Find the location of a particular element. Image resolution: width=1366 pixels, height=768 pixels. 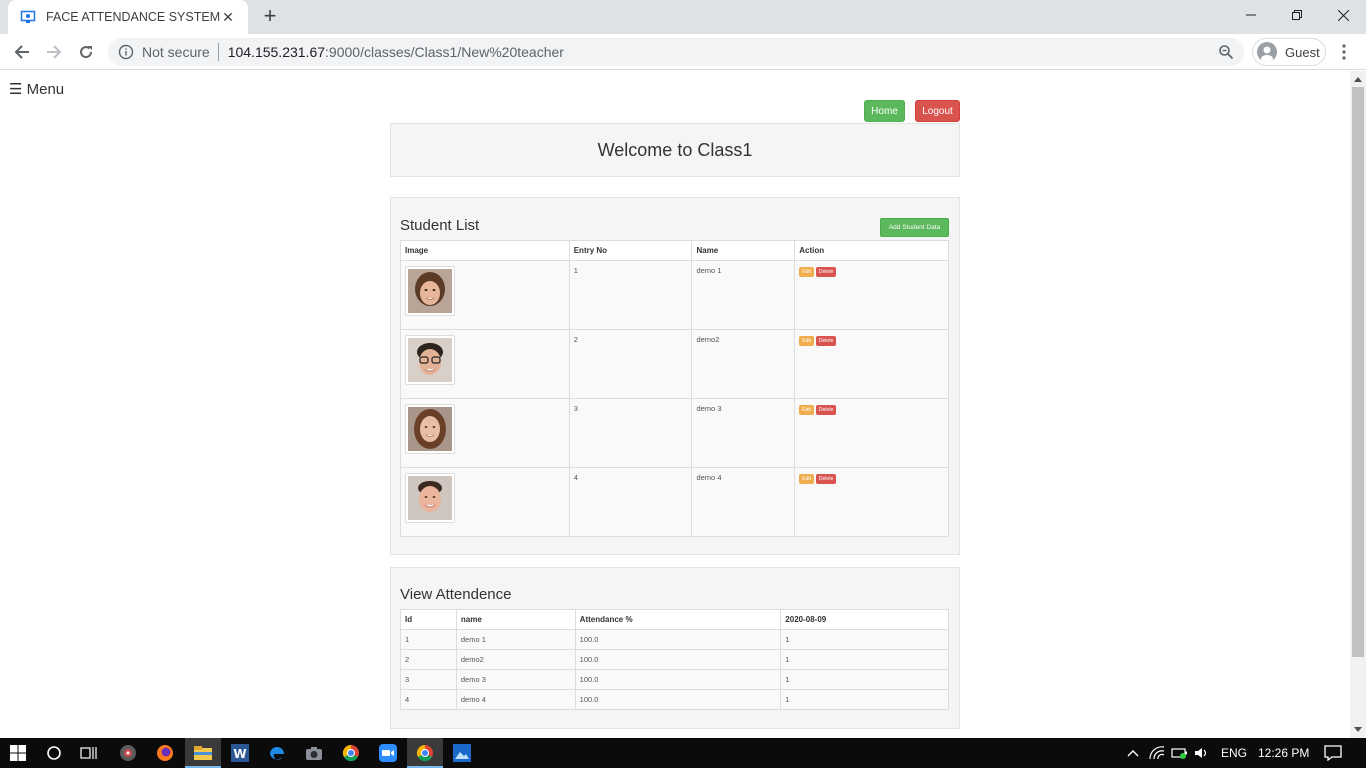

column-header: Action is located at coordinates (871, 250).